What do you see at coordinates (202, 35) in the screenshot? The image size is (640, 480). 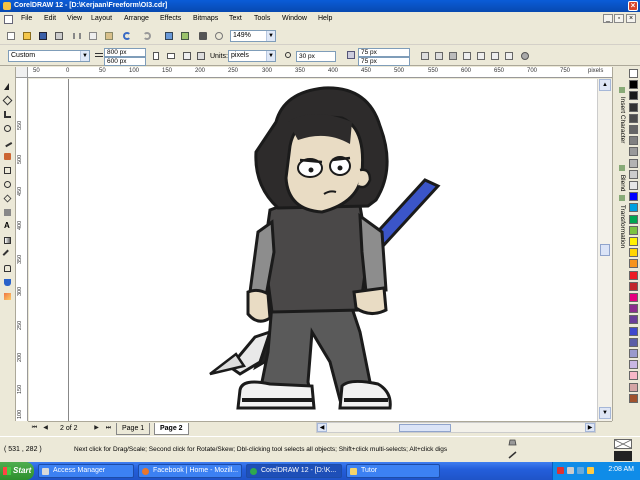 I see `application-launcher-icon` at bounding box center [202, 35].